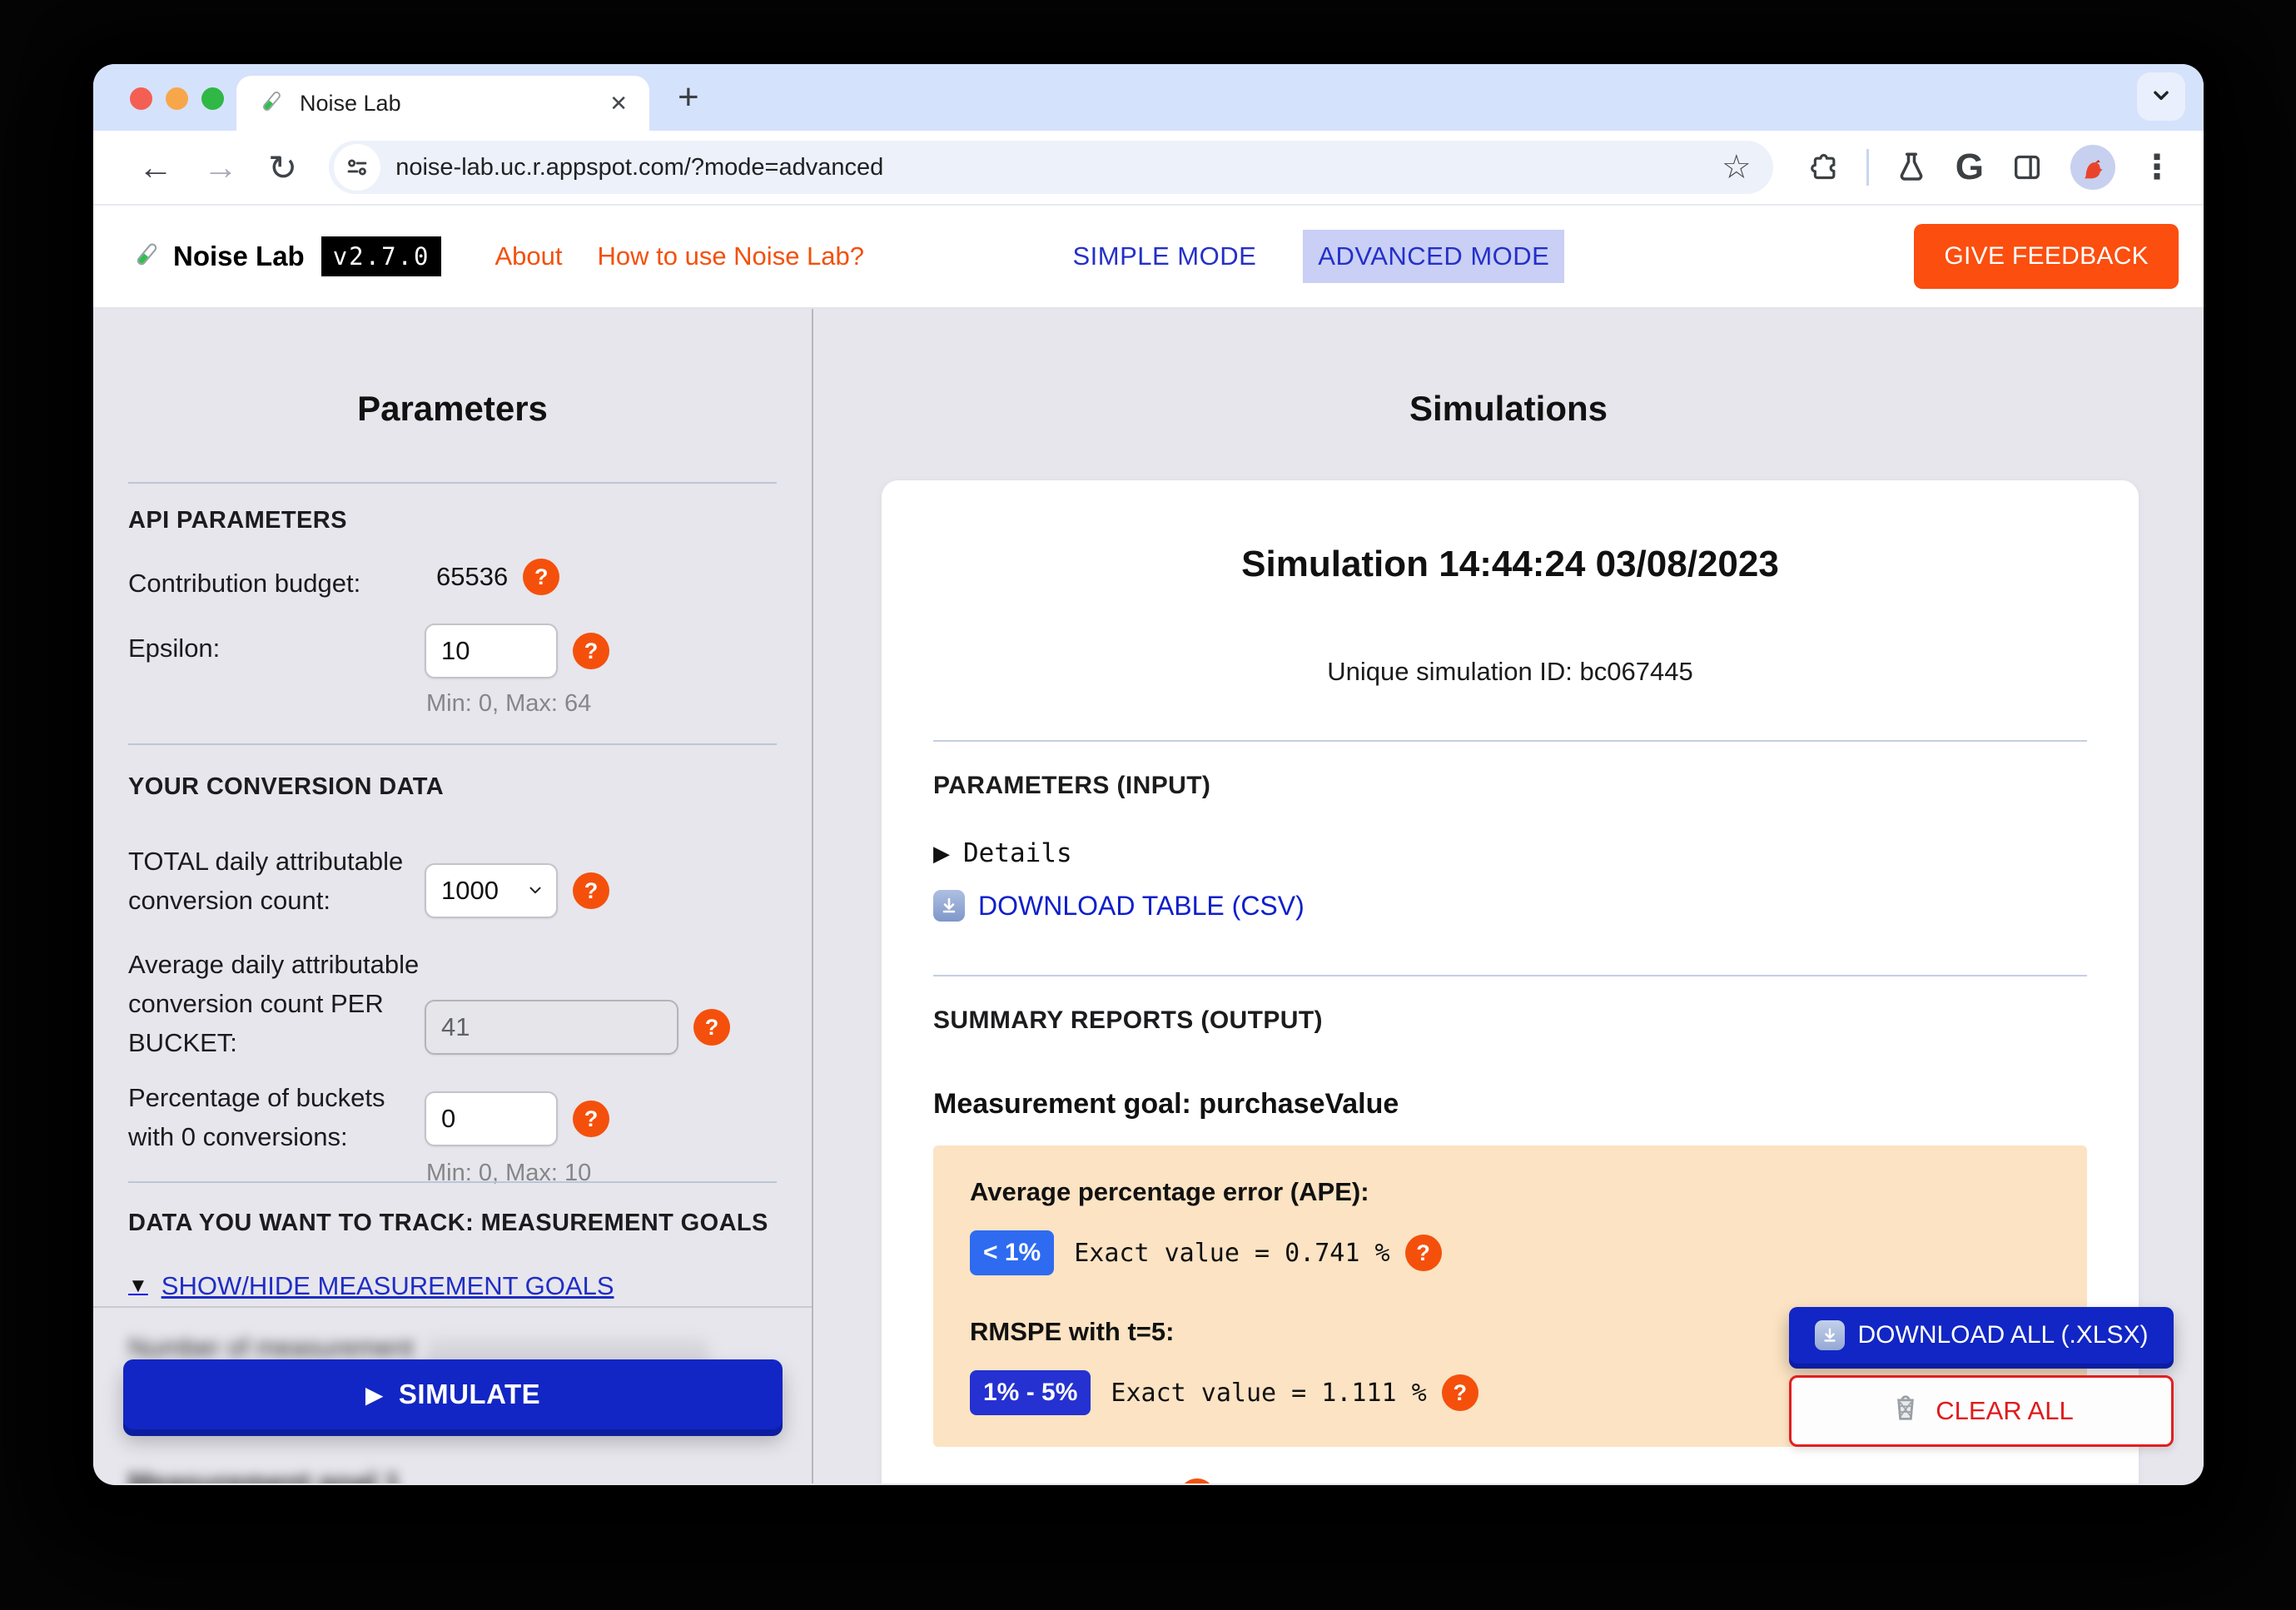 Image resolution: width=2296 pixels, height=1610 pixels. I want to click on new-tab-button: +, so click(688, 97).